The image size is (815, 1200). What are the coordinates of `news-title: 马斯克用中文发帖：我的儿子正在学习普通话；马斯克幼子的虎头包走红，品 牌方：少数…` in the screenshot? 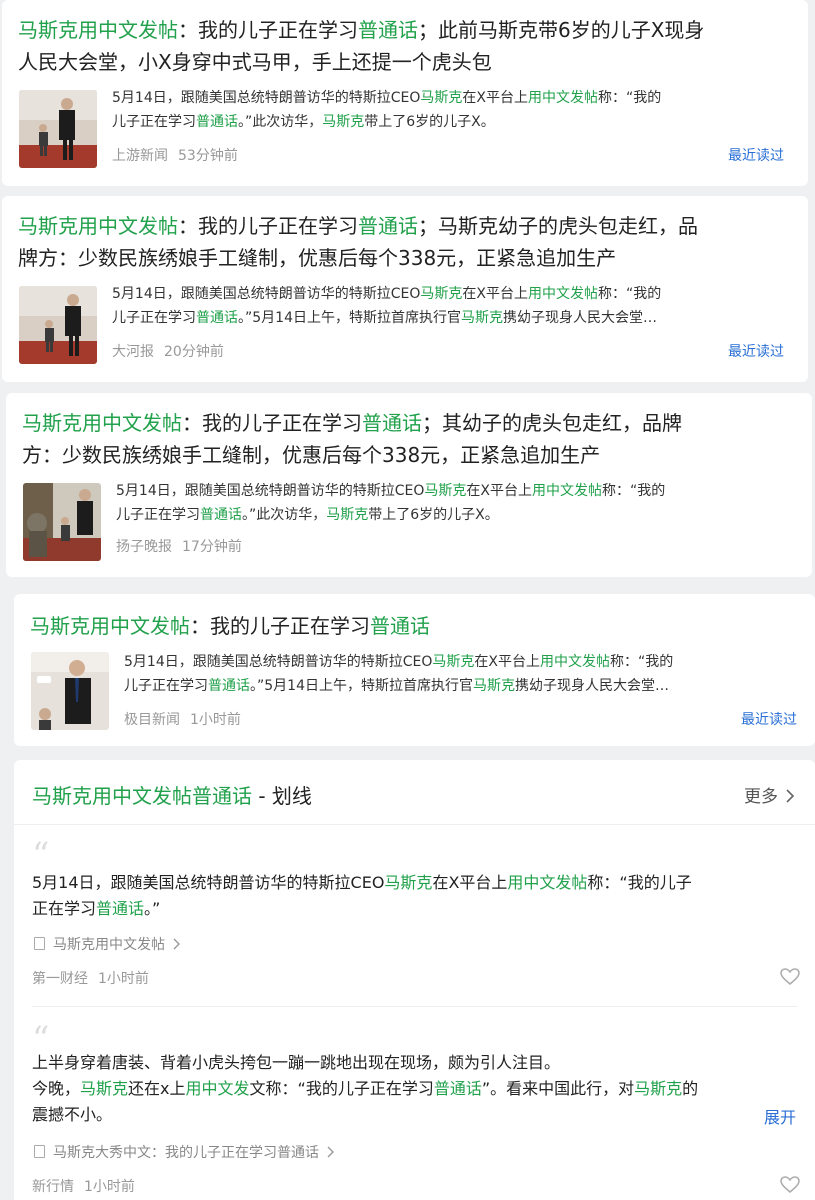 It's located at (408, 242).